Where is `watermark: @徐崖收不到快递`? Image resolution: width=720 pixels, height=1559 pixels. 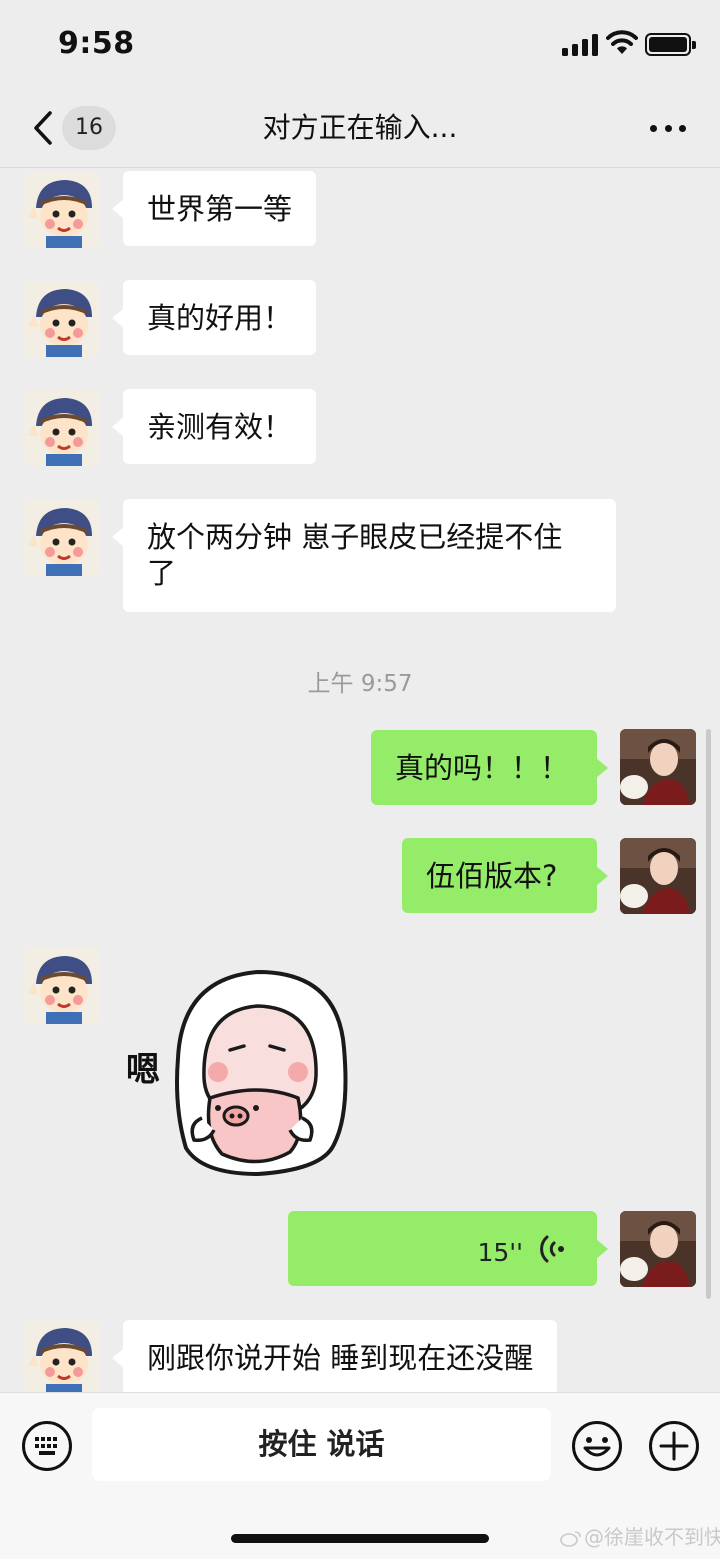
watermark: @徐崖收不到快递 is located at coordinates (640, 1535).